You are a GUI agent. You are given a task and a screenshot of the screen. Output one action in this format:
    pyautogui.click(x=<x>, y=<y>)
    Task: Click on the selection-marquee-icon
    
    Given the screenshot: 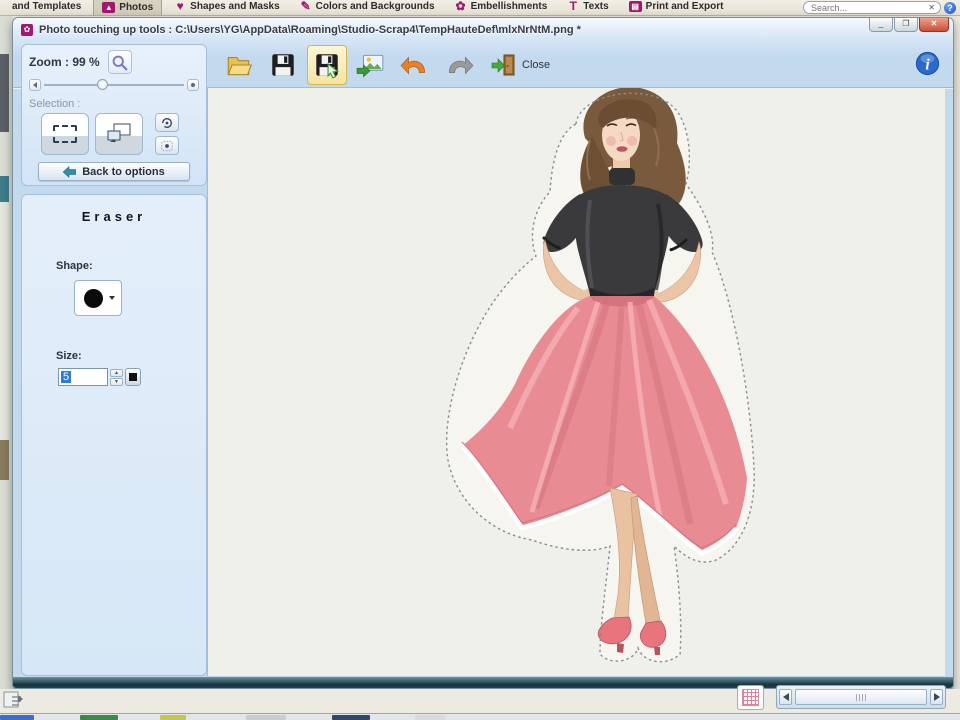 What is the action you would take?
    pyautogui.click(x=65, y=134)
    